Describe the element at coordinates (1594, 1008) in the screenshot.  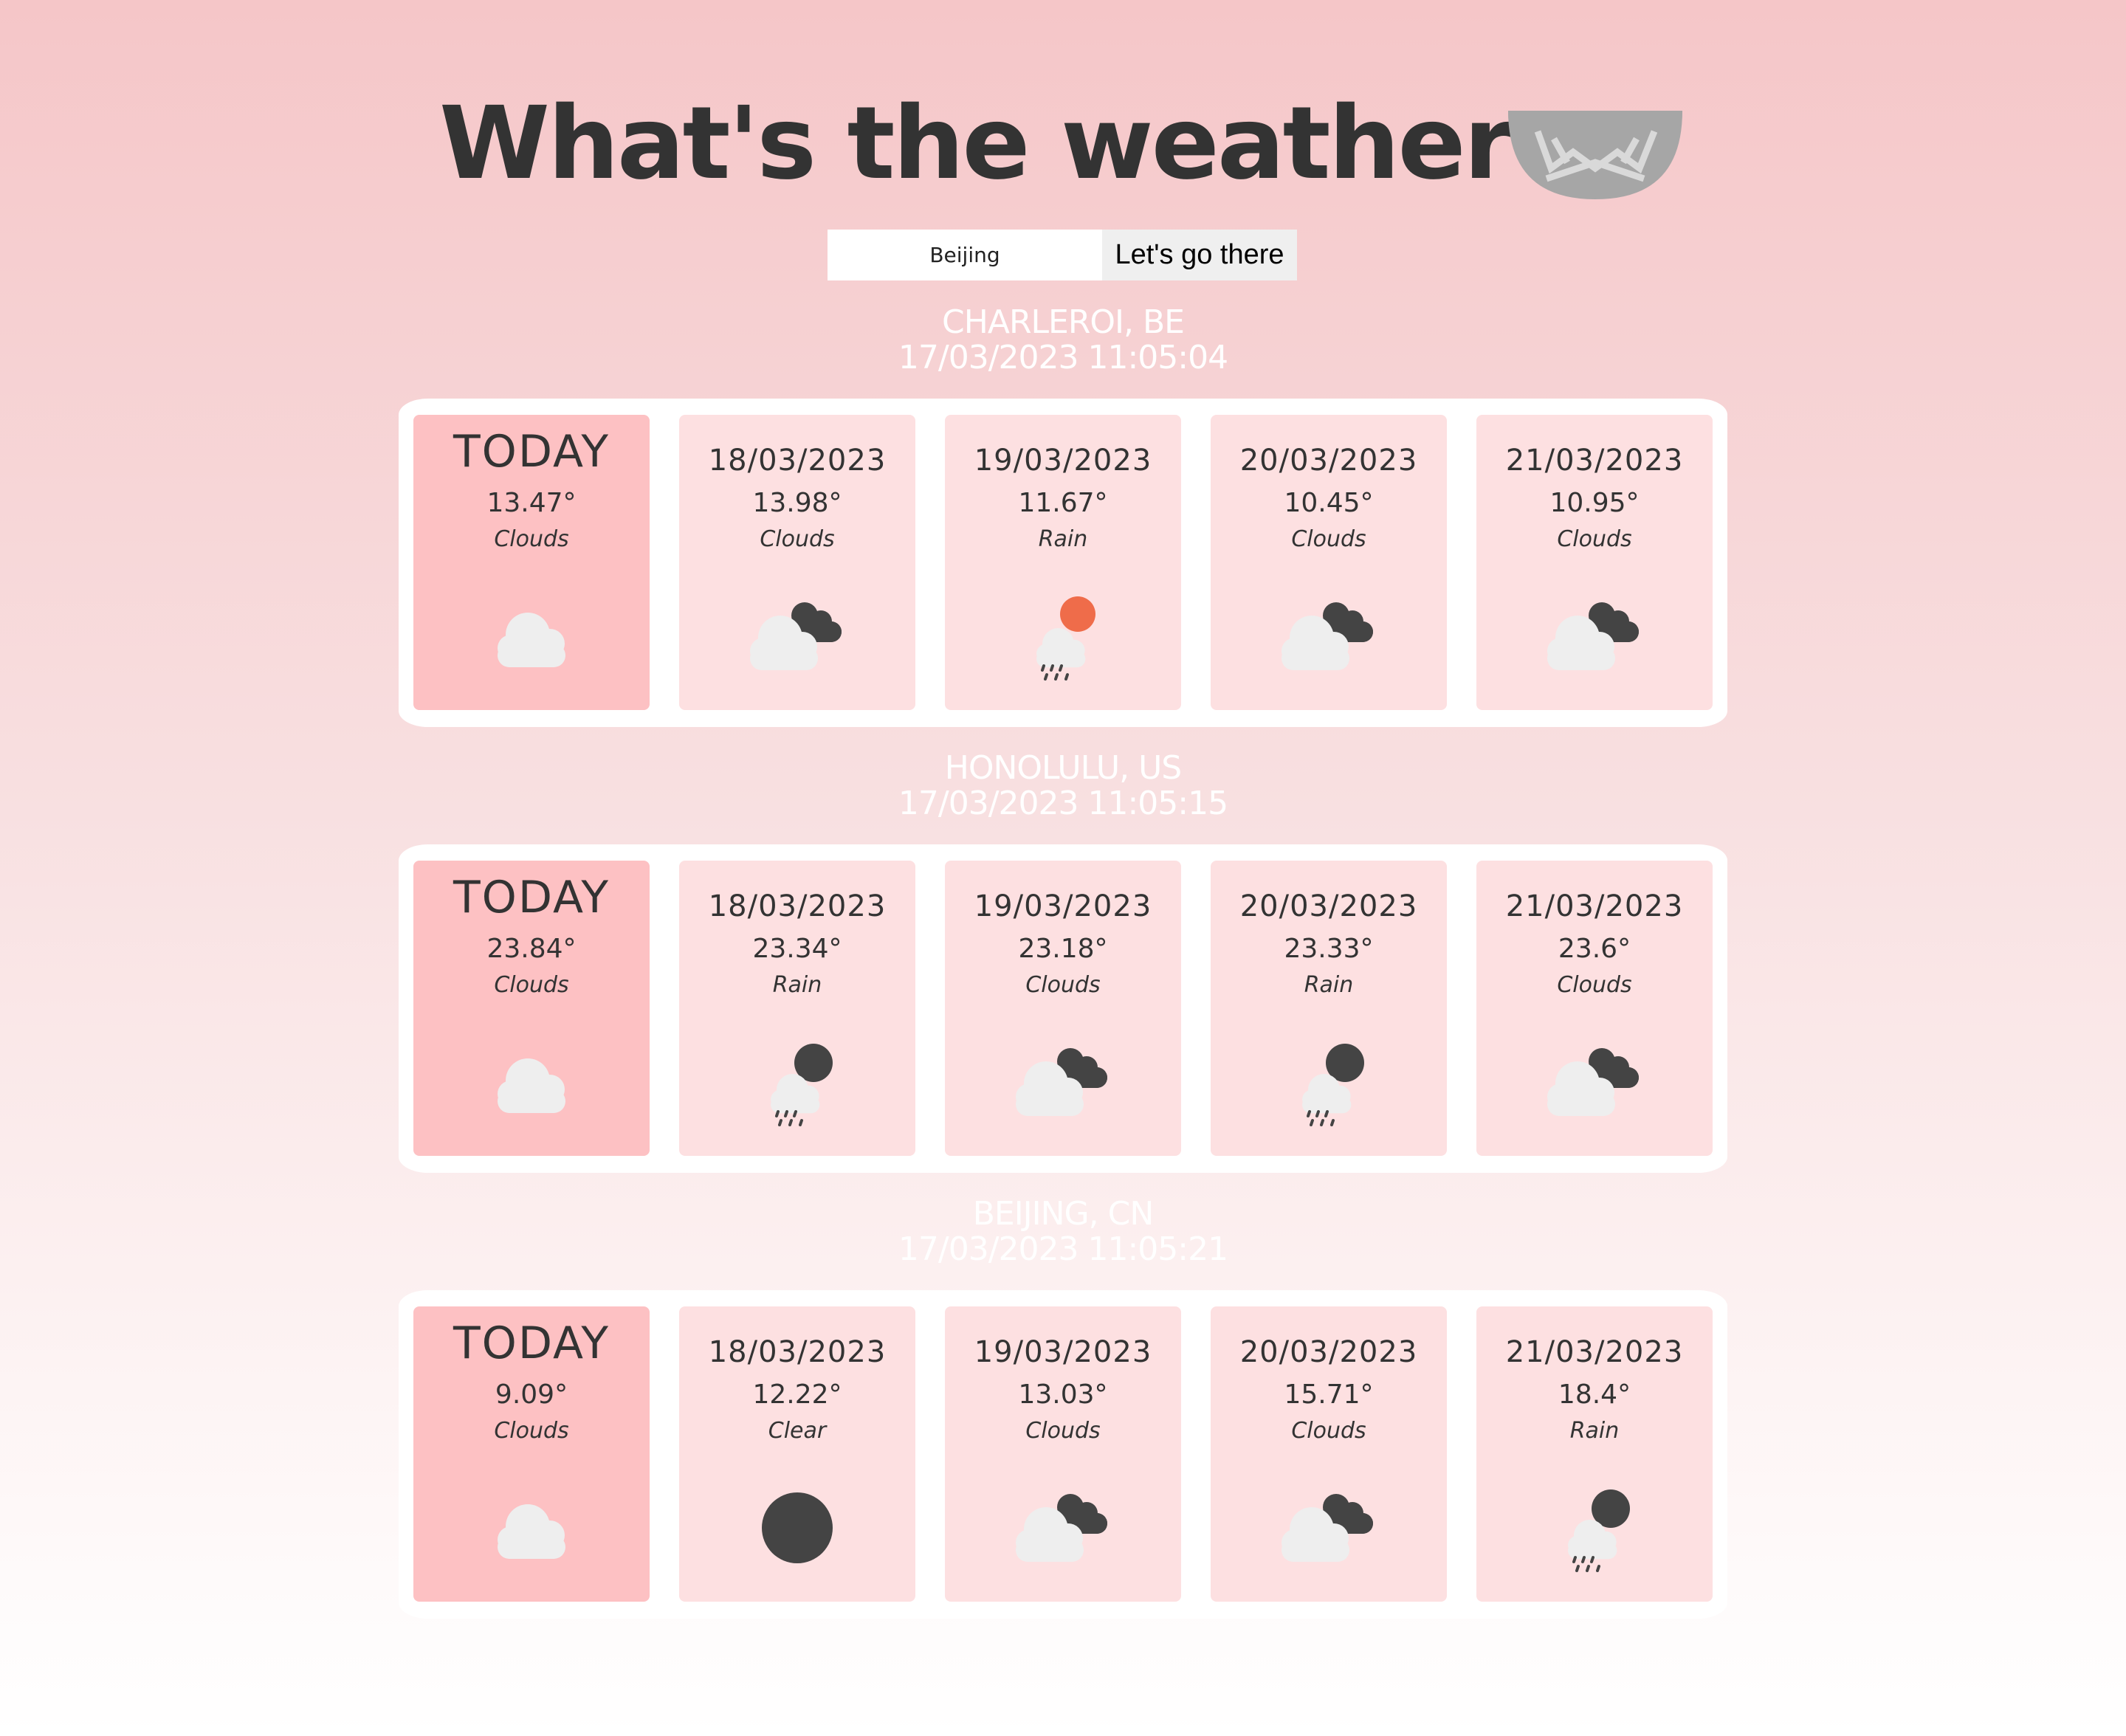
I see `forecast-card: 21/03/2023 23.6° Clouds` at that location.